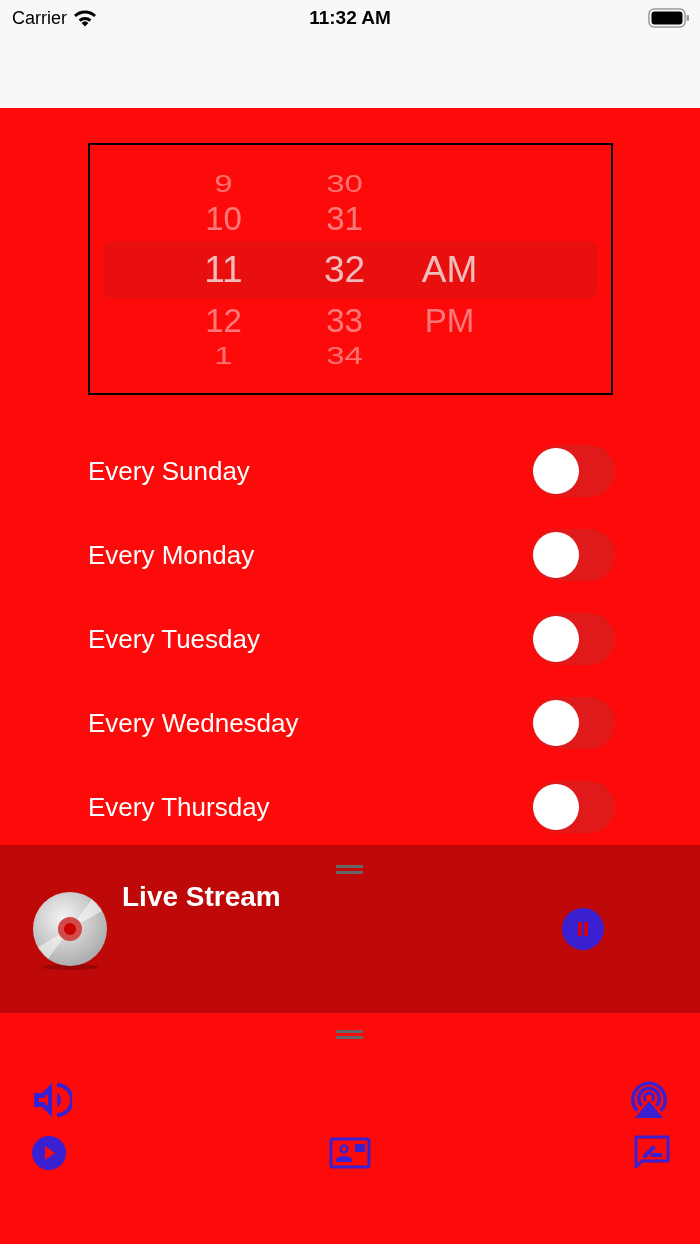  Describe the element at coordinates (179, 807) in the screenshot. I see `day-label: Every Thursday` at that location.